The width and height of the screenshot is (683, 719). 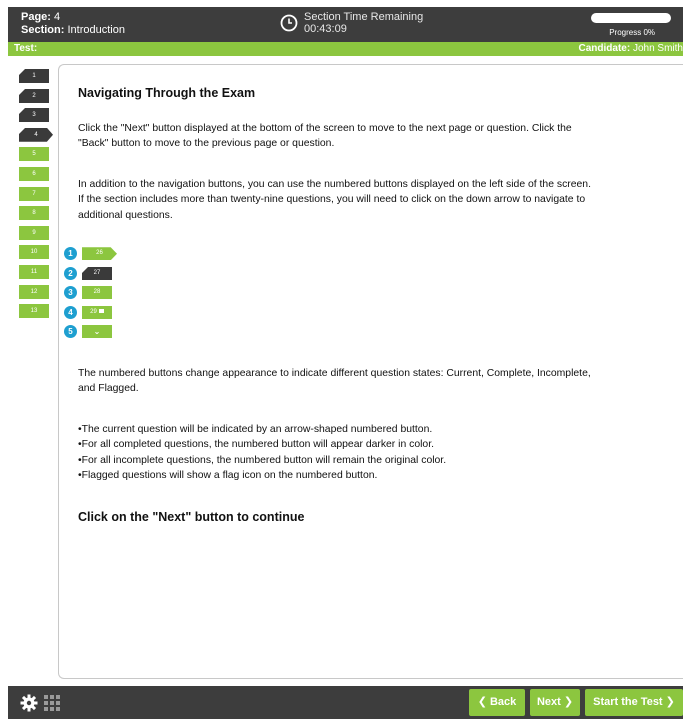 I want to click on question-navigator: 1 2 3 4 5 6 7 8 9 10 11 12 13, so click(x=36, y=196).